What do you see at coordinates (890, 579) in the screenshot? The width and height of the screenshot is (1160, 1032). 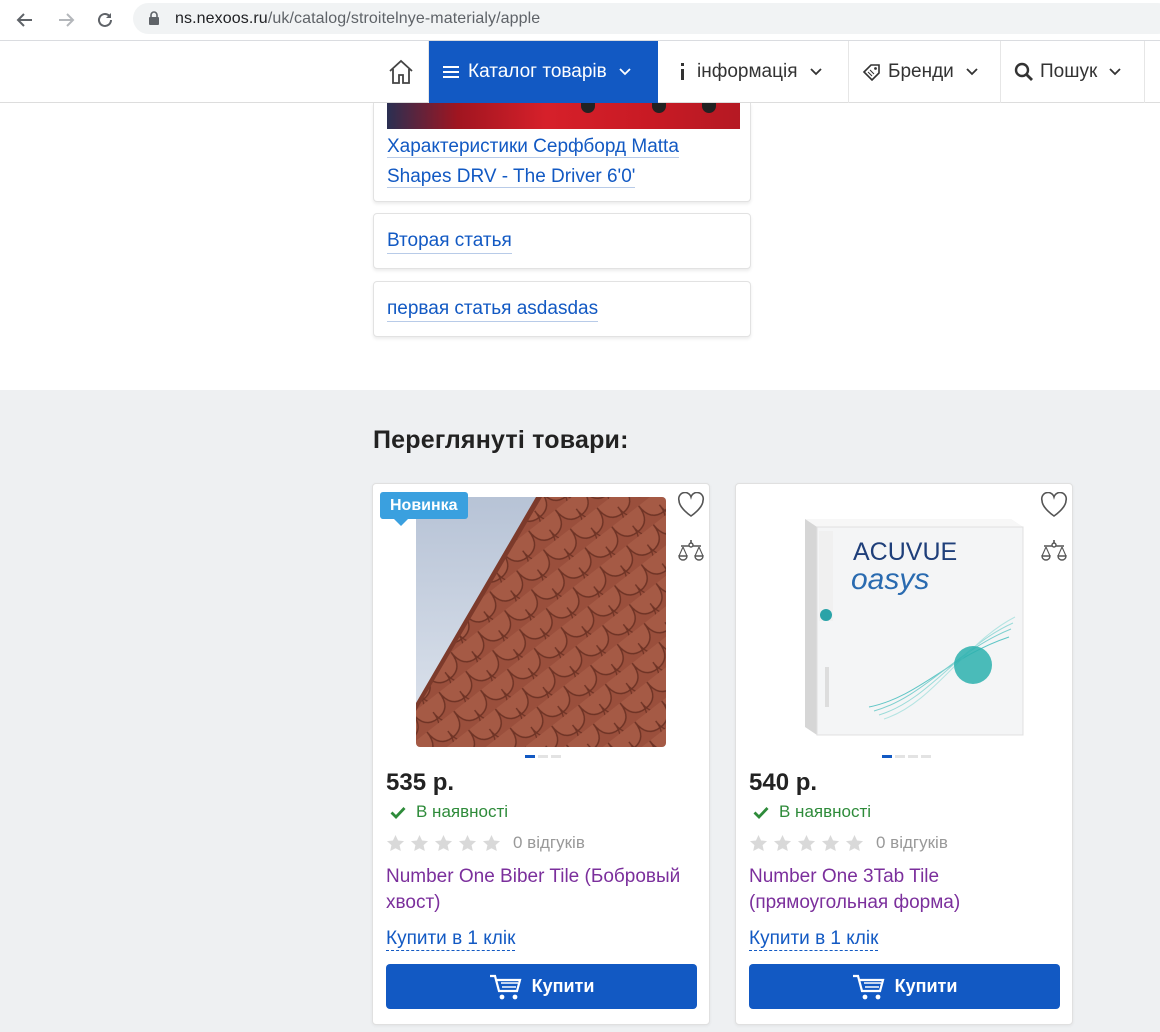 I see `svg-text: oasys` at bounding box center [890, 579].